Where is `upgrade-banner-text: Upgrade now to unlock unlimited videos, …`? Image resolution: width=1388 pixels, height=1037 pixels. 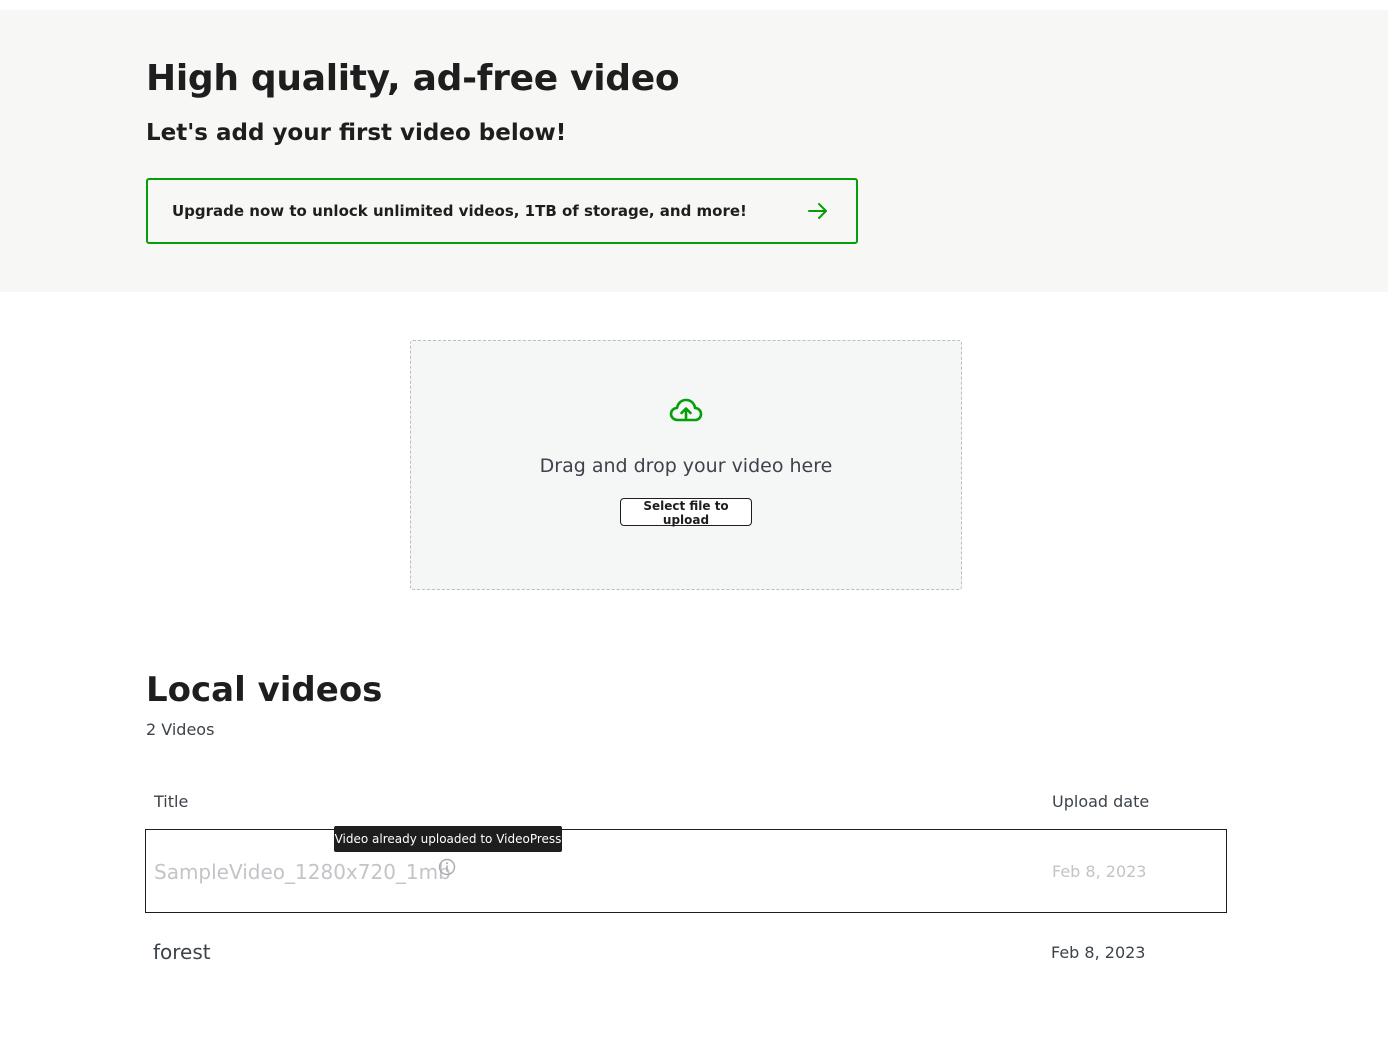
upgrade-banner-text: Upgrade now to unlock unlimited videos, … is located at coordinates (459, 211).